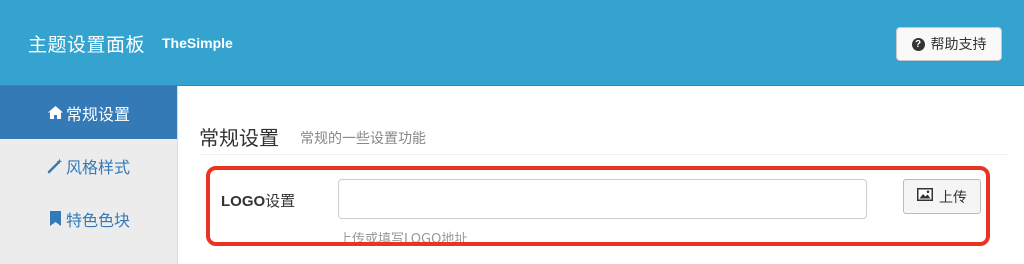 The image size is (1024, 264). Describe the element at coordinates (98, 220) in the screenshot. I see `sidebar-item-label: 特色色块` at that location.